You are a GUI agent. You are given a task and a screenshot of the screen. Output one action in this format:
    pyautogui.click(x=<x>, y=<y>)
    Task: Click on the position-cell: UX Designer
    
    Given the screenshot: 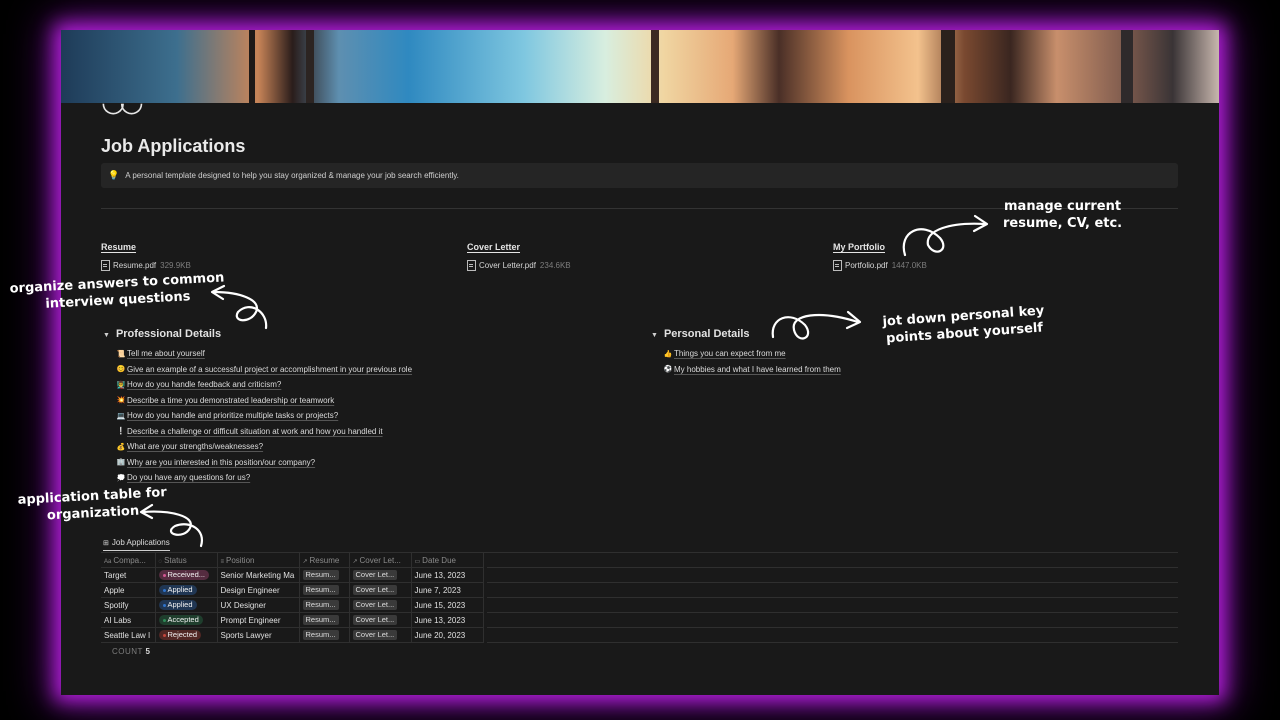 What is the action you would take?
    pyautogui.click(x=258, y=605)
    